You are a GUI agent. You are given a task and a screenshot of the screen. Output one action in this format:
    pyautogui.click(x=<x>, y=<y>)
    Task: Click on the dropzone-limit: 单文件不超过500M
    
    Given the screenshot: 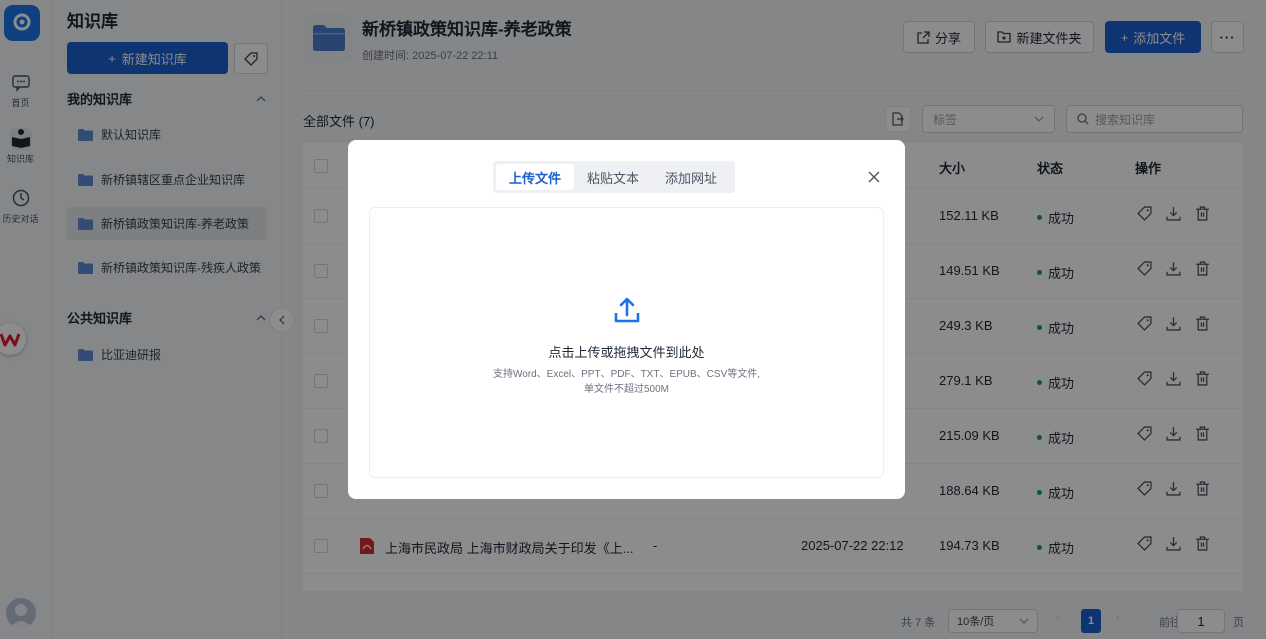 What is the action you would take?
    pyautogui.click(x=626, y=389)
    